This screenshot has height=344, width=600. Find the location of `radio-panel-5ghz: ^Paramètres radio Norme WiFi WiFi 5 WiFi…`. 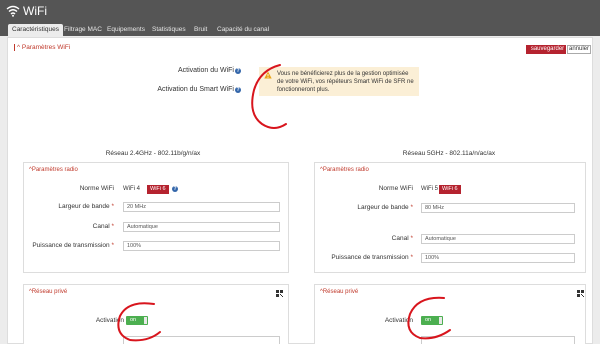

radio-panel-5ghz: ^Paramètres radio Norme WiFi WiFi 5 WiFi… is located at coordinates (450, 217).